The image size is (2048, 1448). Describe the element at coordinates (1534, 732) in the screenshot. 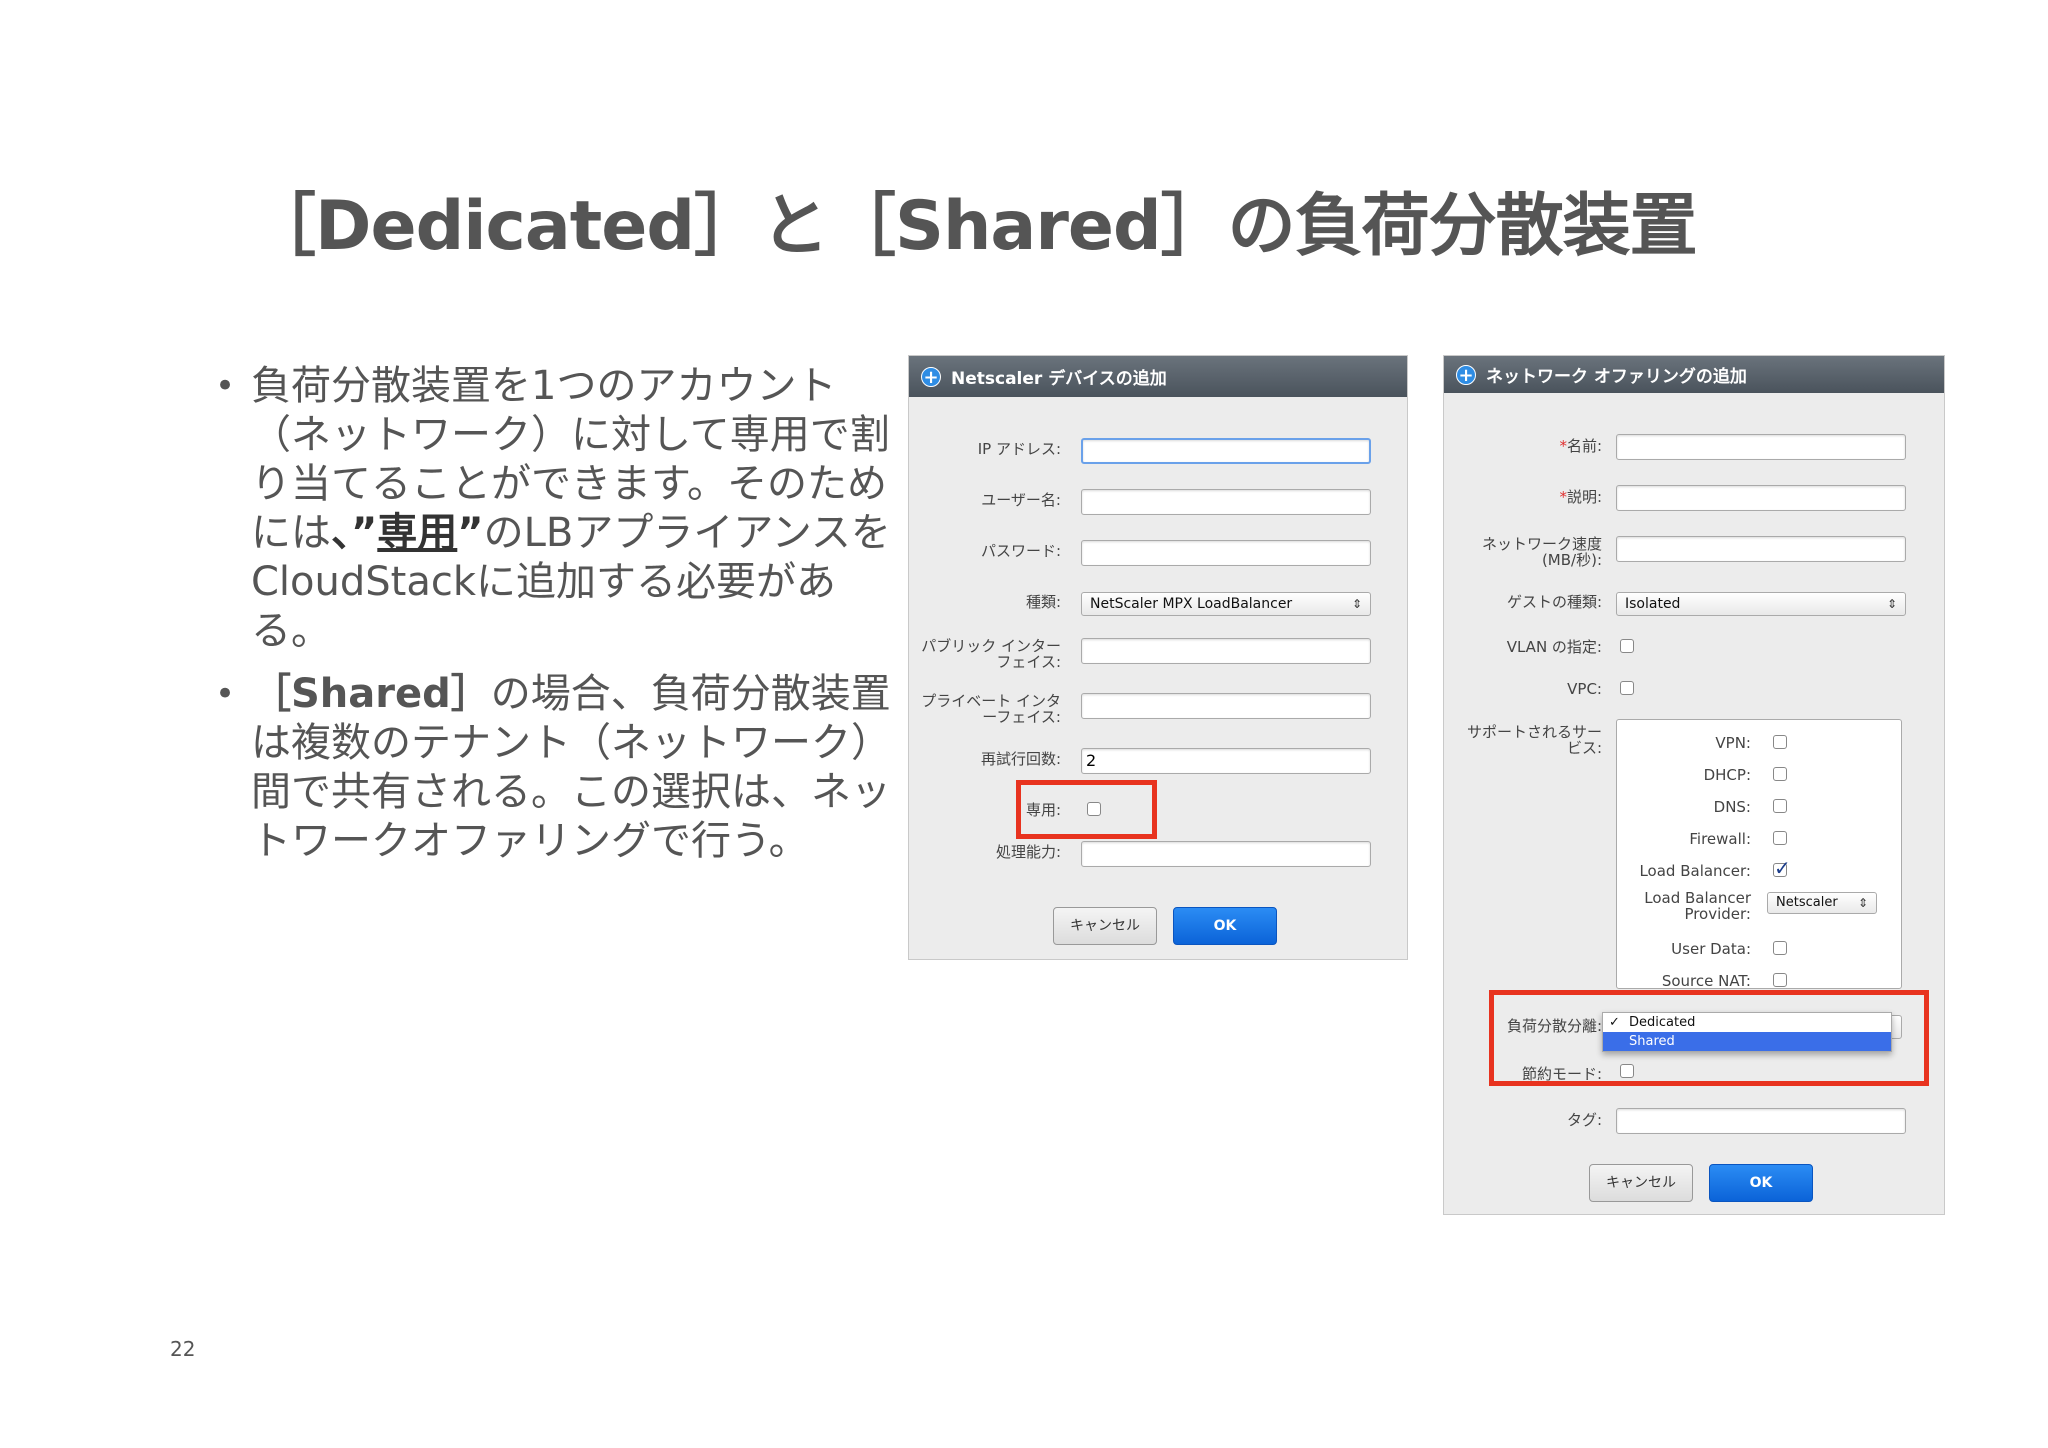

I see `label-line: サポートされるサー` at that location.